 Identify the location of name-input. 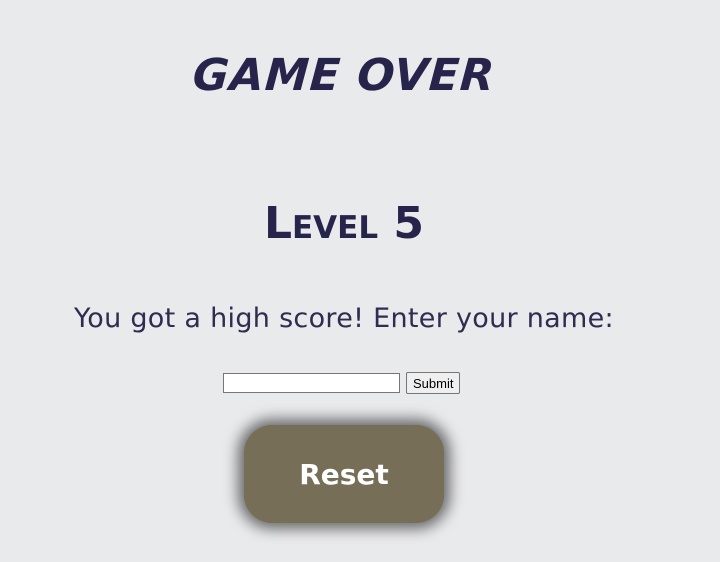
(311, 383).